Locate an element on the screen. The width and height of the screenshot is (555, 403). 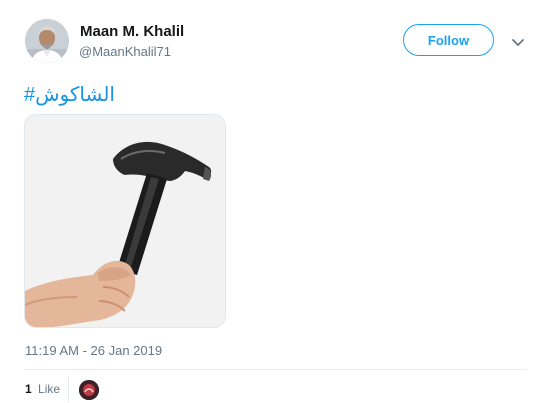
liker-avatar is located at coordinates (89, 390).